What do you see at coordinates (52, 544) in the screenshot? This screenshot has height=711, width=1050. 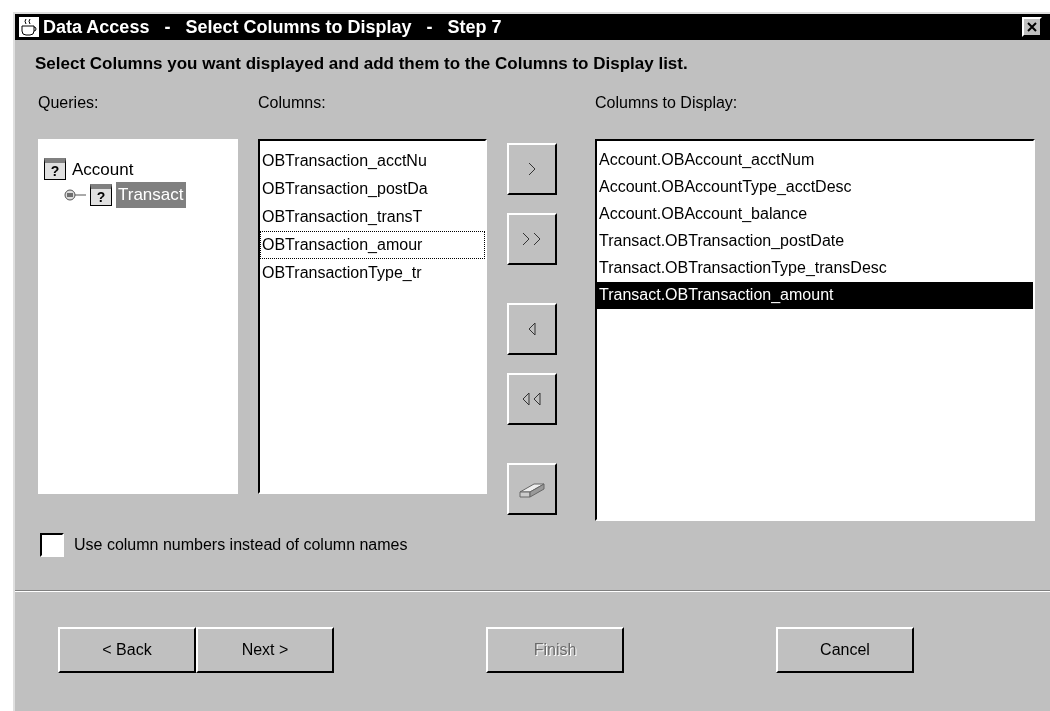 I see `use-column-numbers-checkbox` at bounding box center [52, 544].